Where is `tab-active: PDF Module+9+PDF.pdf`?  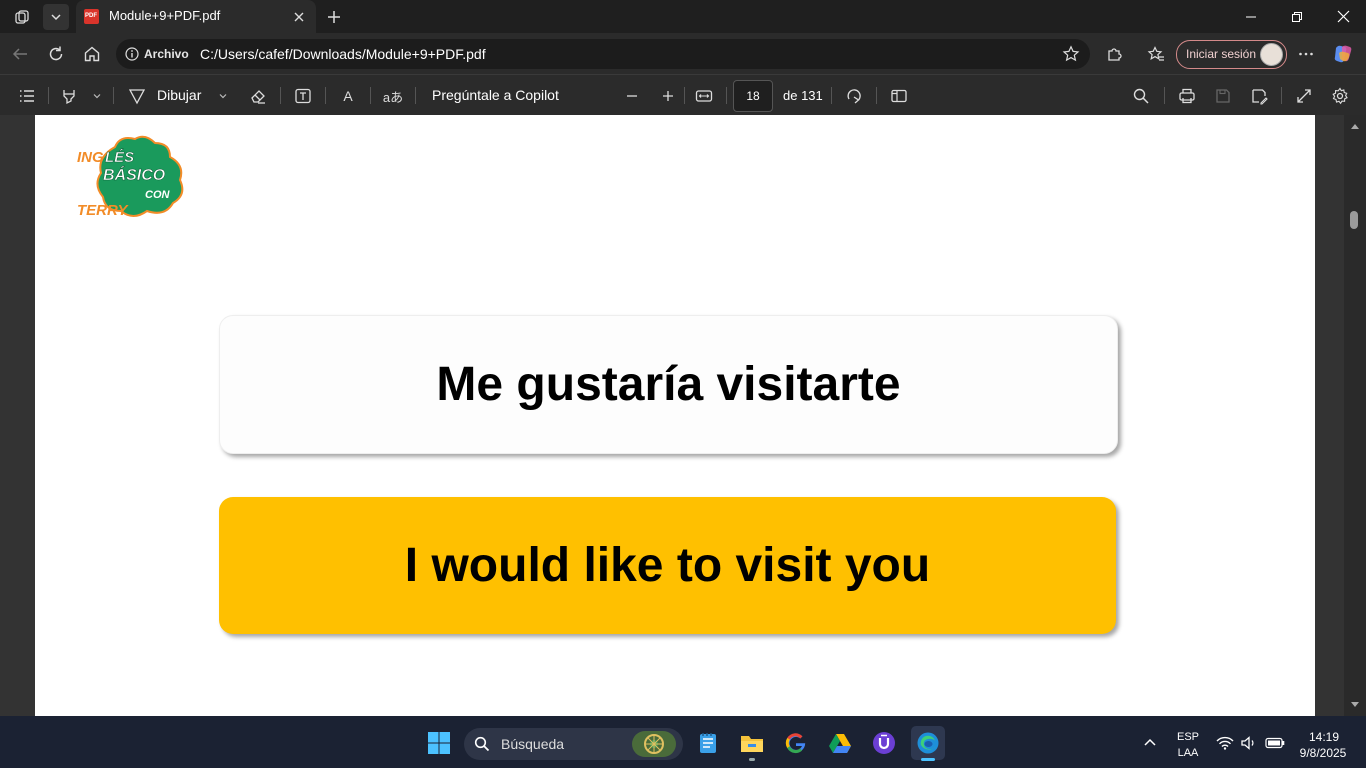 tab-active: PDF Module+9+PDF.pdf is located at coordinates (196, 16).